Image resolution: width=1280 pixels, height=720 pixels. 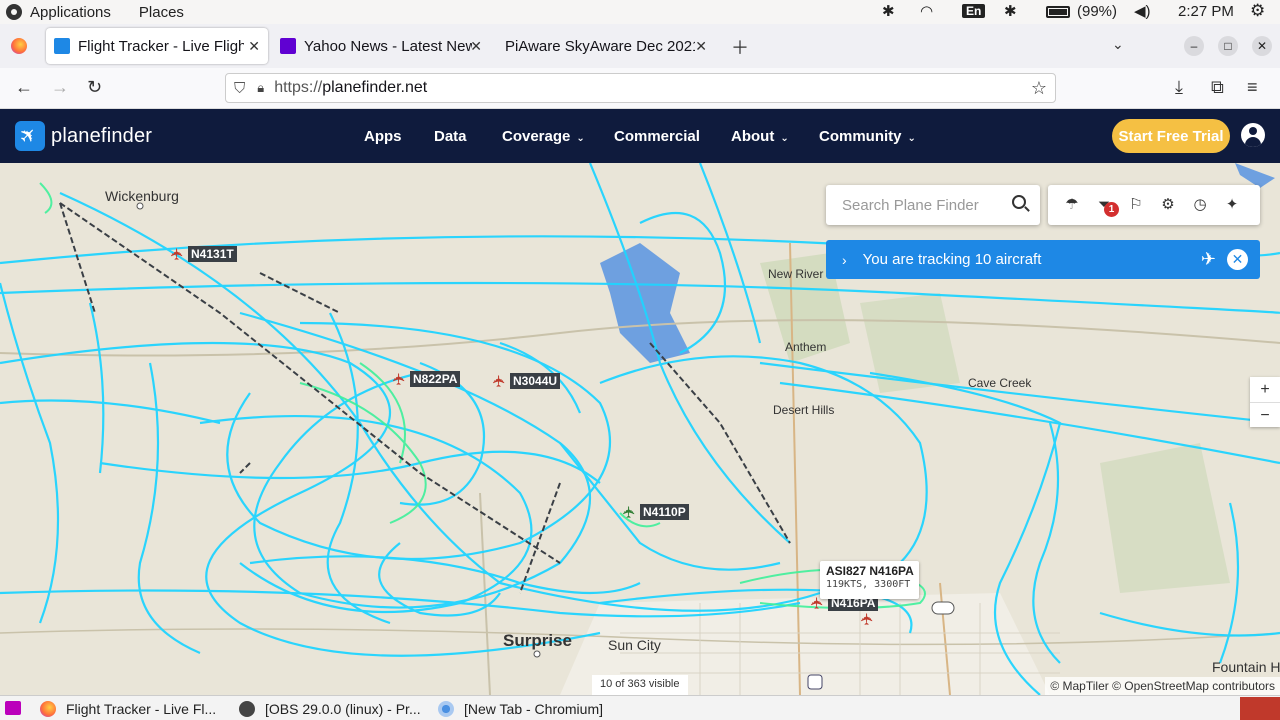 I want to click on taskbar-item-chromium: [New Tab - Chromium], so click(x=520, y=708).